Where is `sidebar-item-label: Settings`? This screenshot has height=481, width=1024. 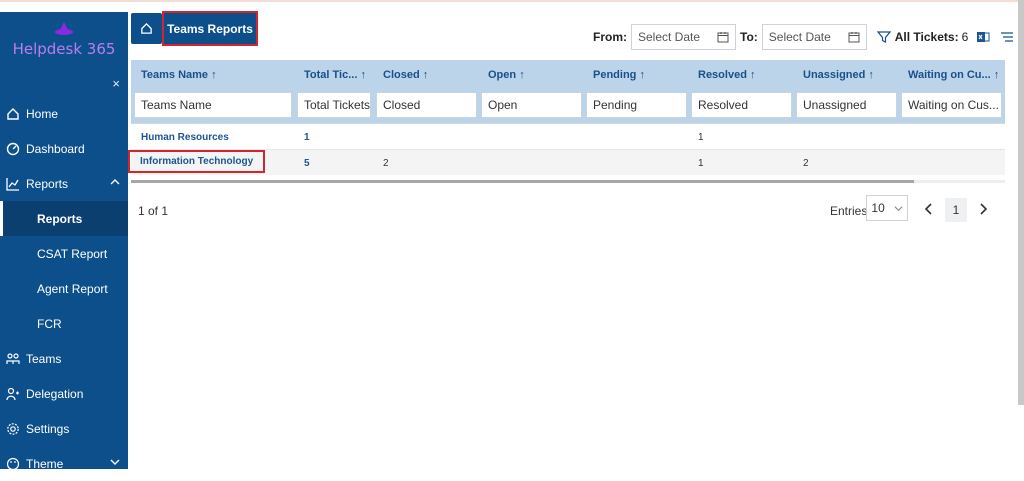 sidebar-item-label: Settings is located at coordinates (48, 428).